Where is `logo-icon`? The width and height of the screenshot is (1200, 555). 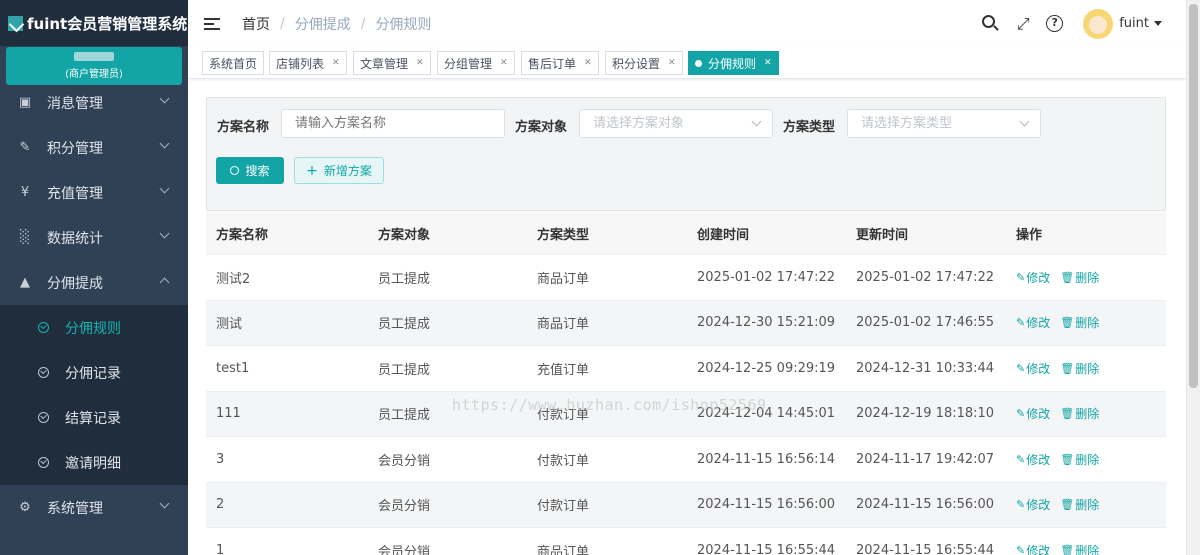
logo-icon is located at coordinates (15, 23).